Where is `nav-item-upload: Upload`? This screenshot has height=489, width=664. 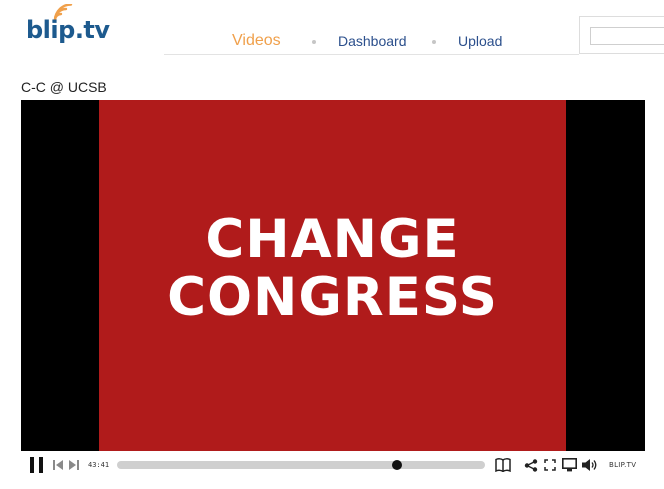
nav-item-upload: Upload is located at coordinates (480, 41).